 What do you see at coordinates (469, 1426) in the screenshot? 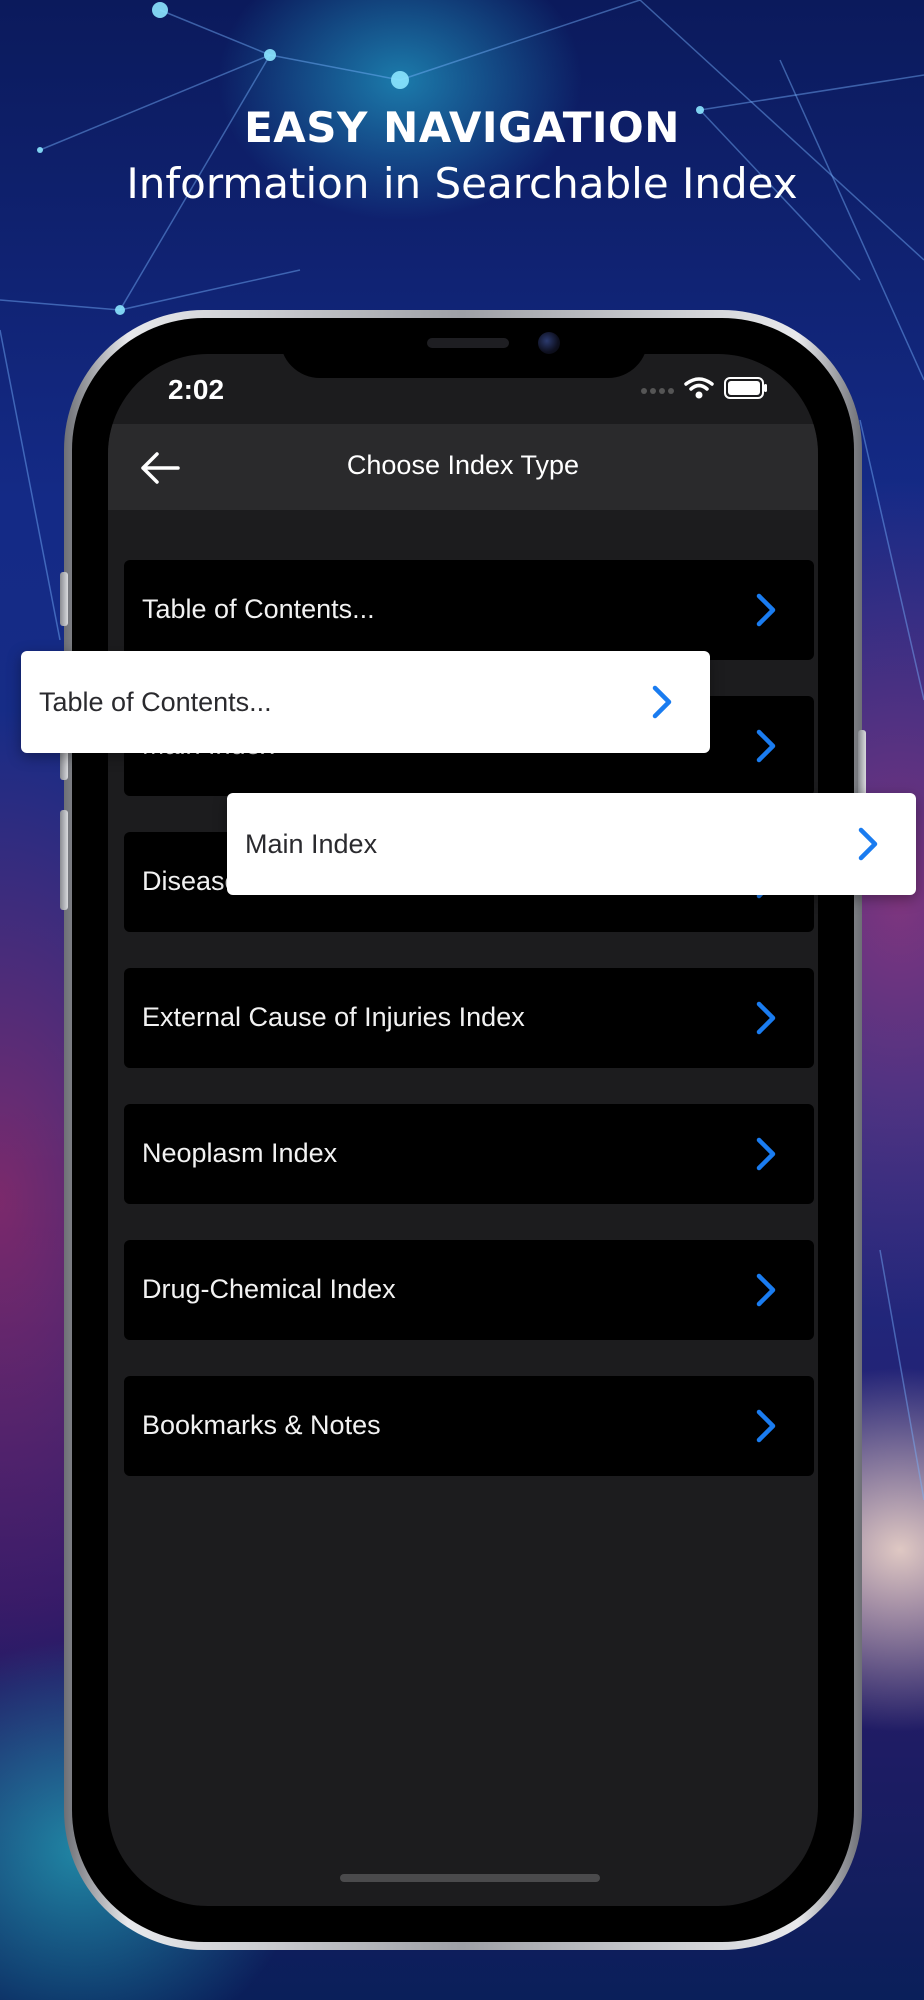
I see `index-row-bookmarks-notes: Bookmarks & Notes` at bounding box center [469, 1426].